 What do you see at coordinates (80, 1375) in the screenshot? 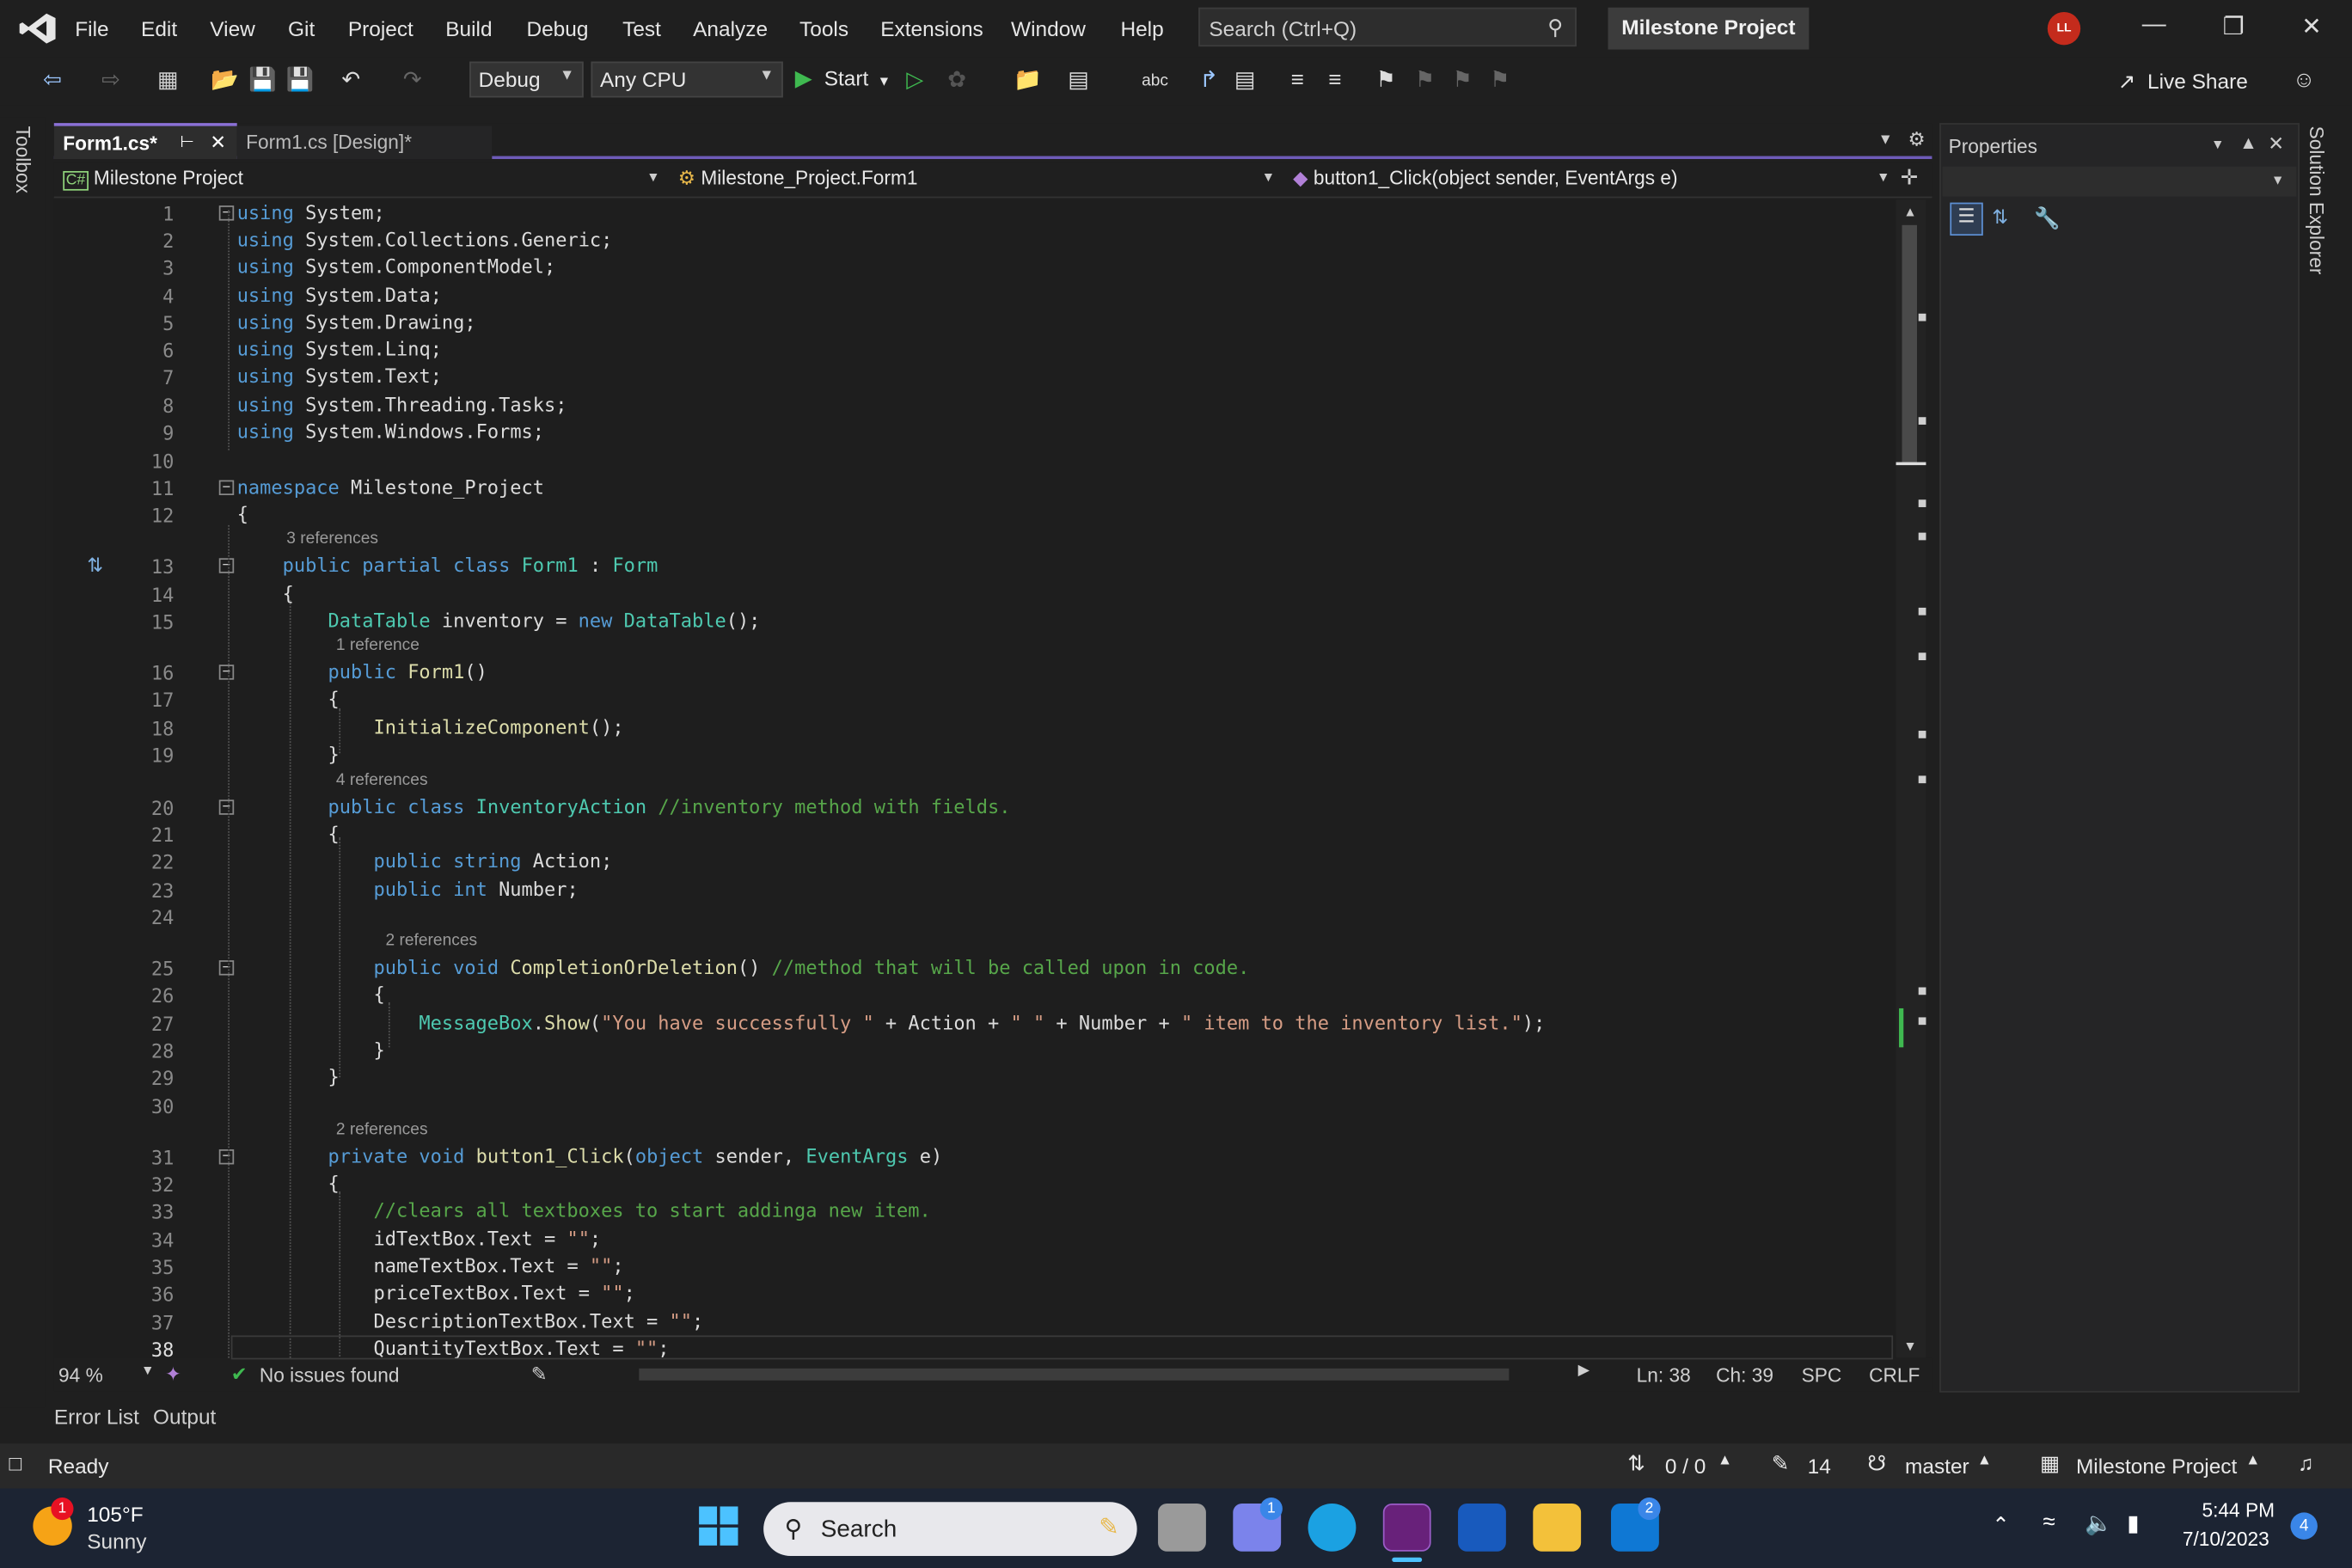
I see `zoom-level: 94 %` at bounding box center [80, 1375].